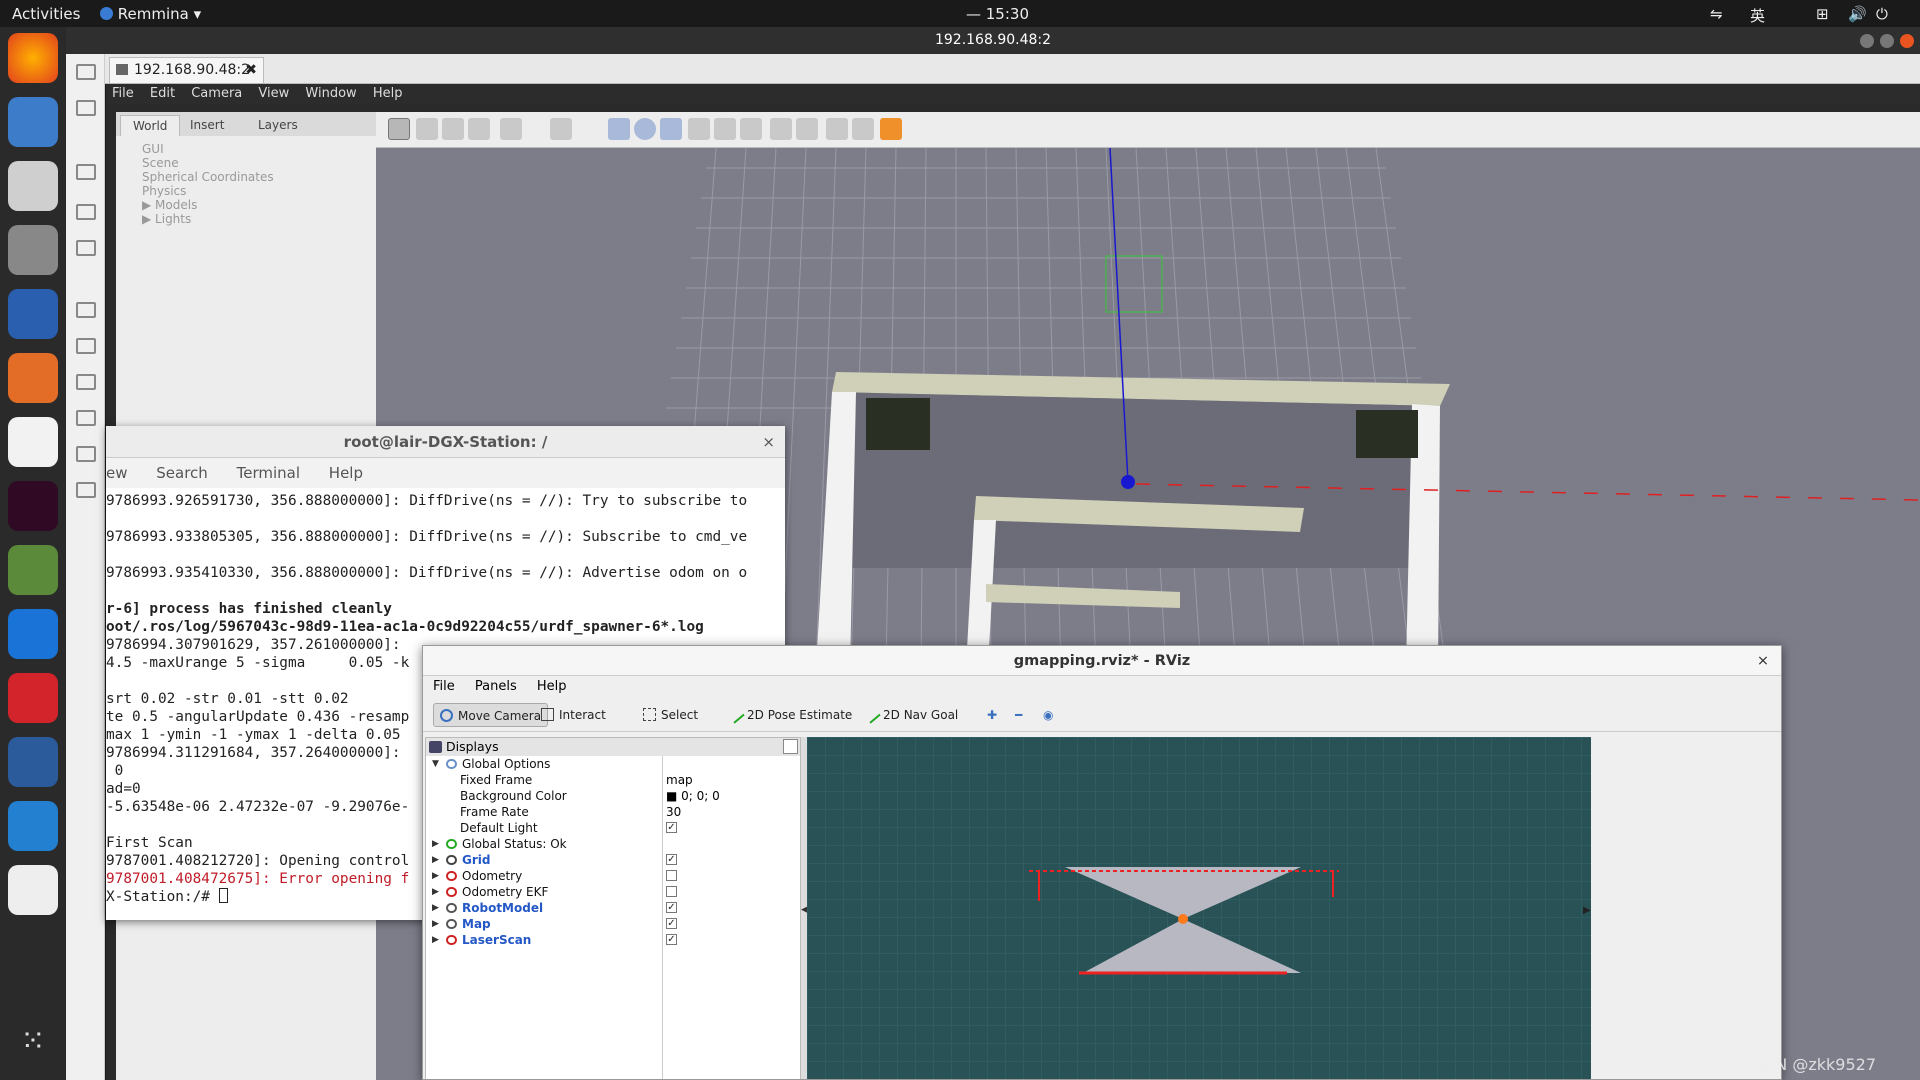 The height and width of the screenshot is (1080, 1920). Describe the element at coordinates (613, 924) in the screenshot. I see `display-row-map: ▶ Map ✓` at that location.